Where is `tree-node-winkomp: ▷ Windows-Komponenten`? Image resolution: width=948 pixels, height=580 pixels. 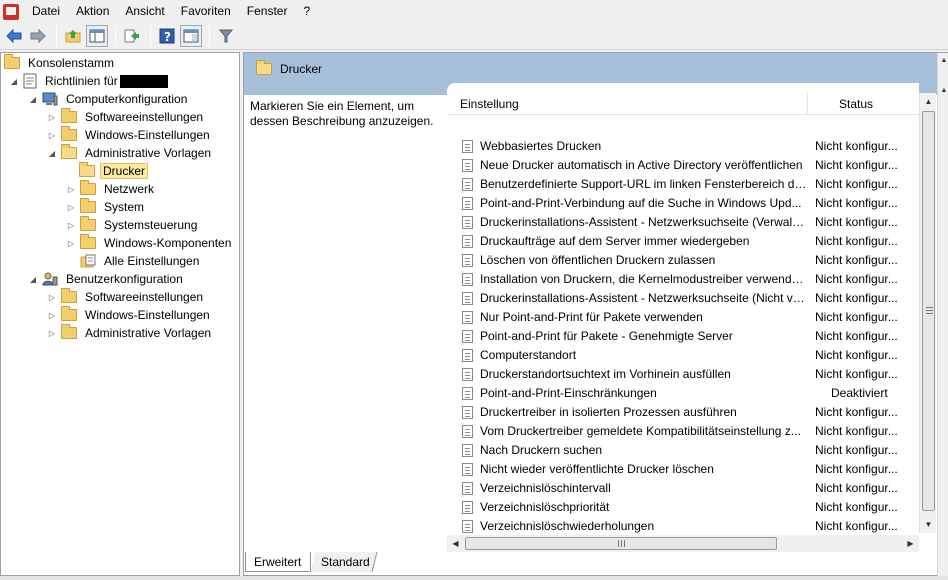
tree-node-winkomp: ▷ Windows-Komponenten is located at coordinates (150, 243).